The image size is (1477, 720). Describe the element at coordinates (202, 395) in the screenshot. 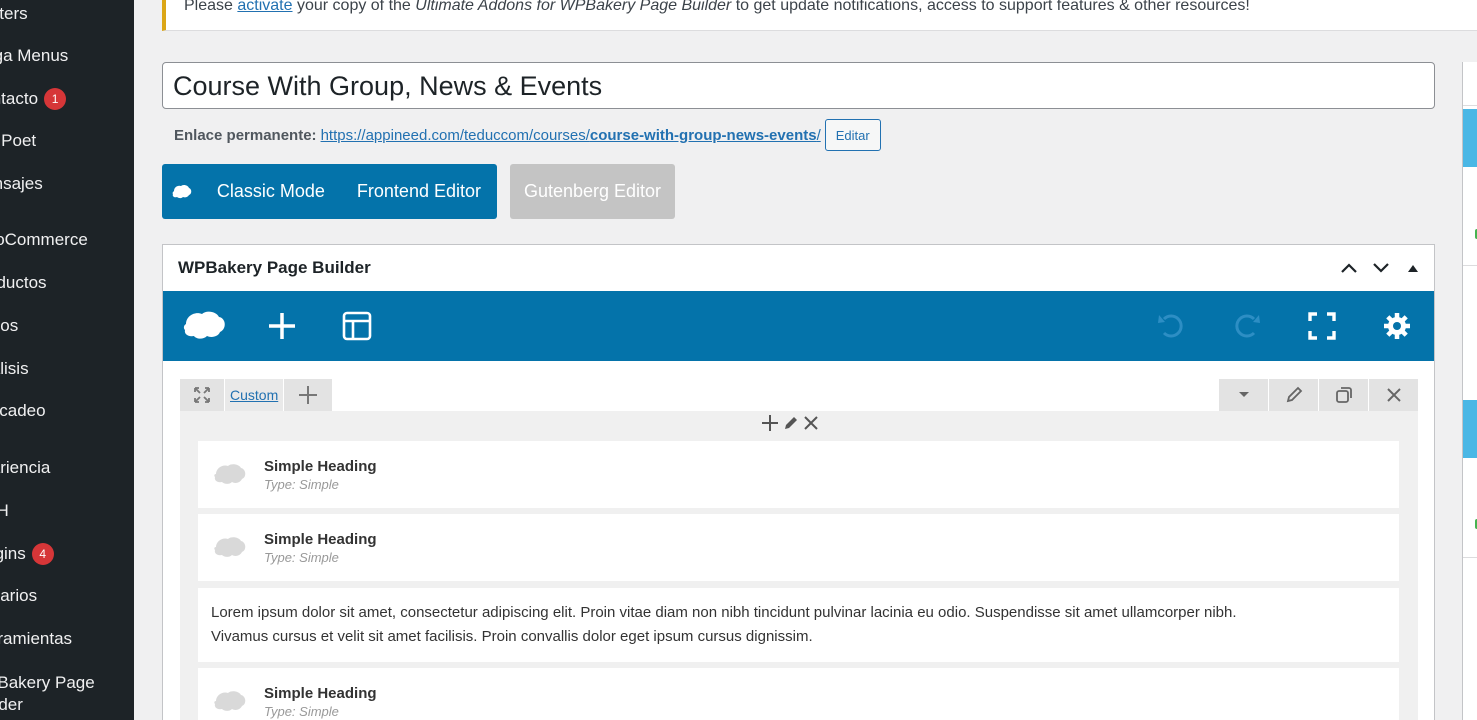

I see `drag-row-icon` at that location.